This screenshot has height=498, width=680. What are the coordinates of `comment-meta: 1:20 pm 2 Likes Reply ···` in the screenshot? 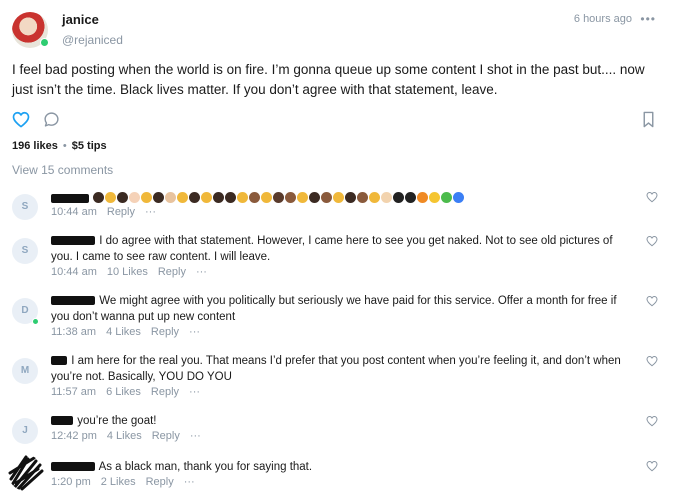 It's located at (128, 482).